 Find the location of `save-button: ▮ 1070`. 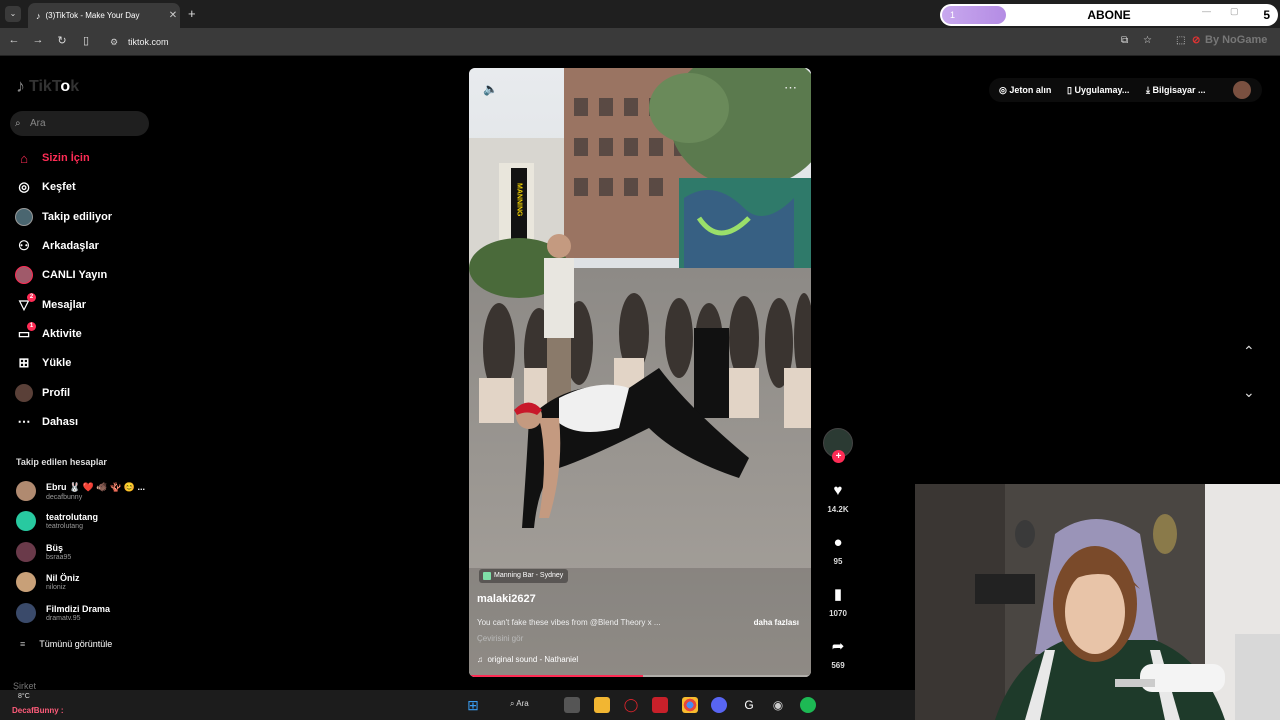

save-button: ▮ 1070 is located at coordinates (838, 601).